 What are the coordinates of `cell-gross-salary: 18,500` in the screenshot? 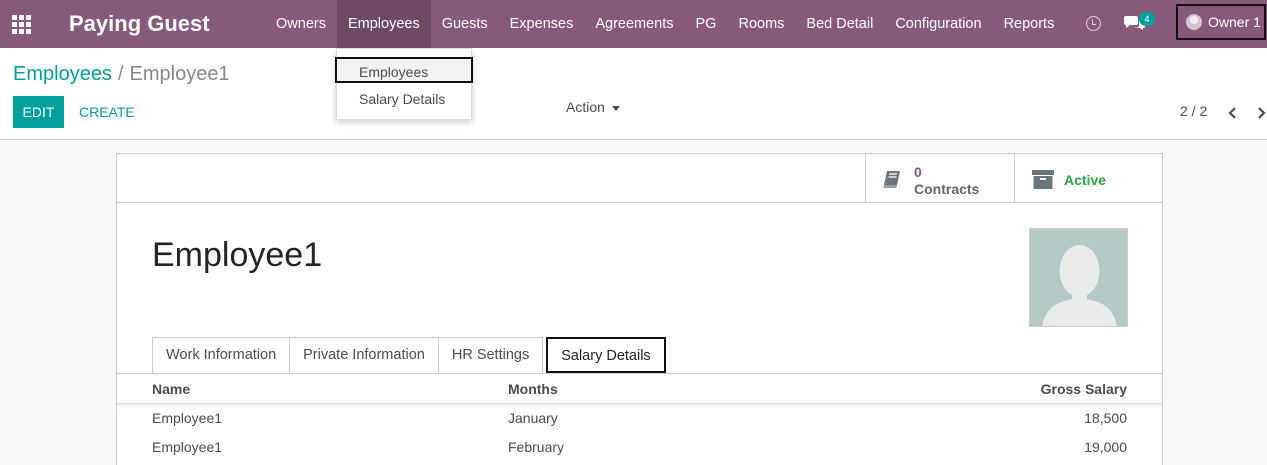 It's located at (1105, 418).